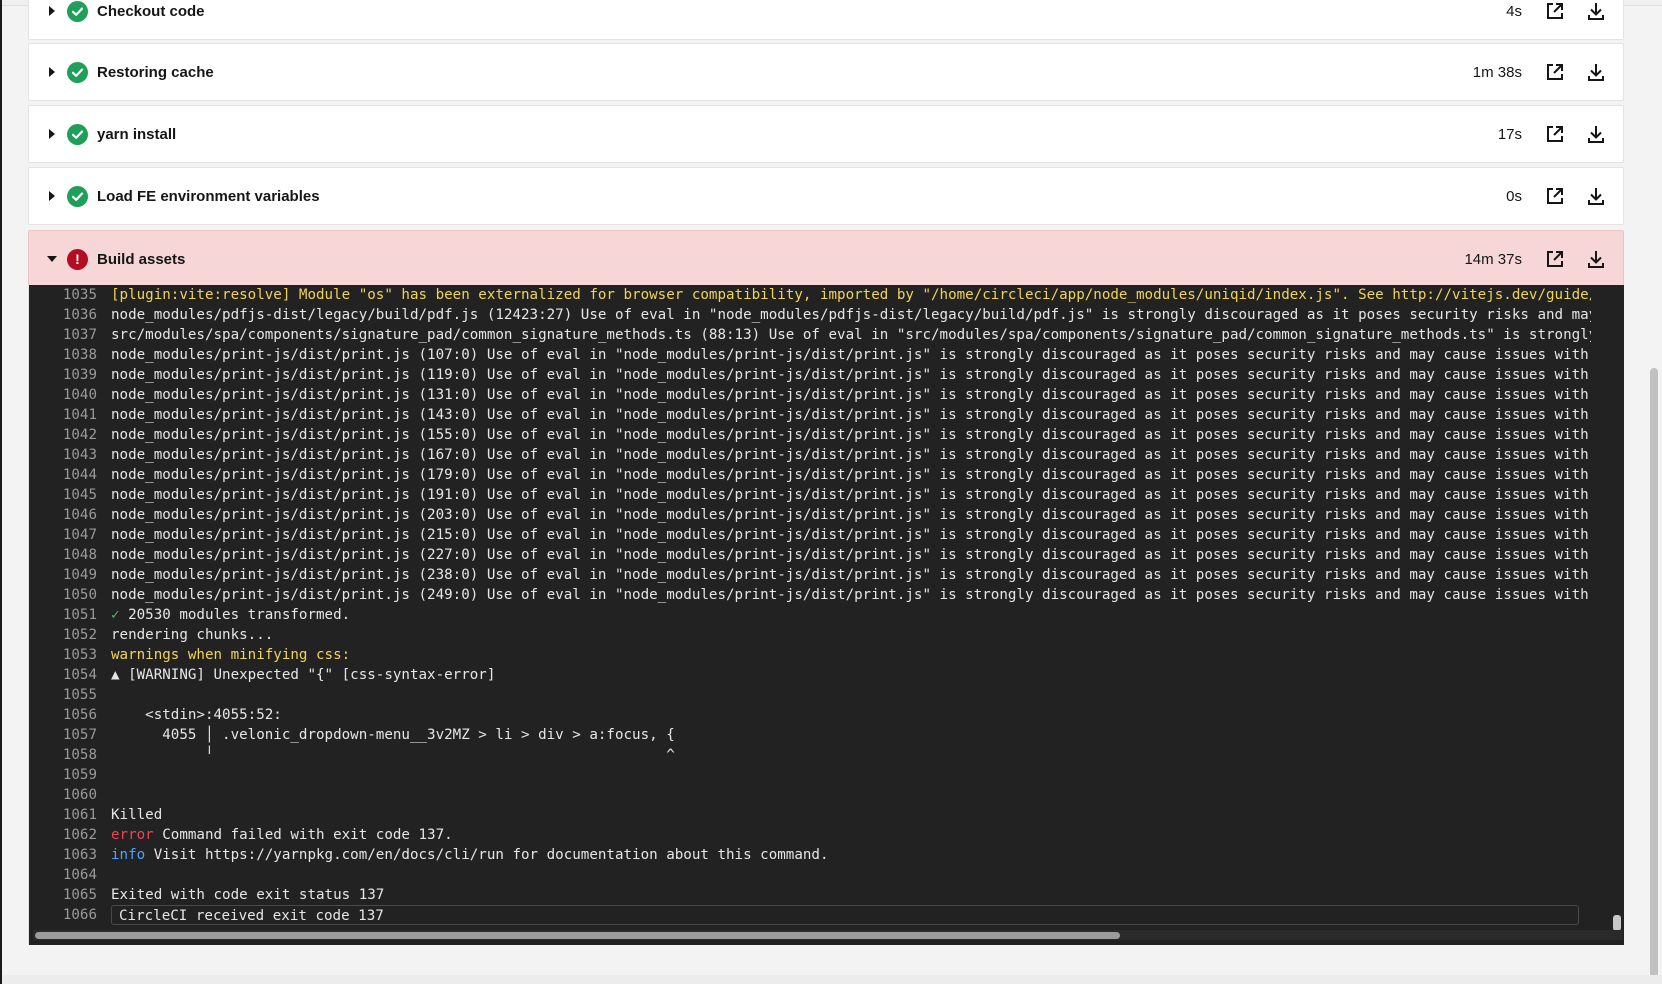 The image size is (1662, 984). What do you see at coordinates (826, 20) in the screenshot?
I see `step-checkout-code: Checkout code 4s` at bounding box center [826, 20].